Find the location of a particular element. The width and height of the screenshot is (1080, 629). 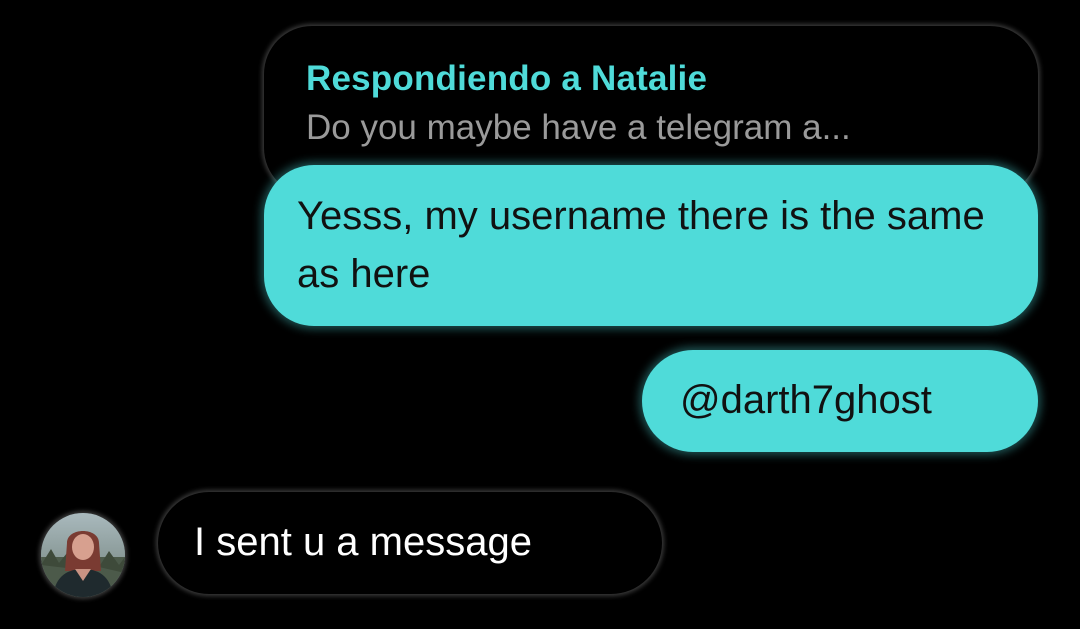

message-text: @darth7ghost is located at coordinates (806, 400).